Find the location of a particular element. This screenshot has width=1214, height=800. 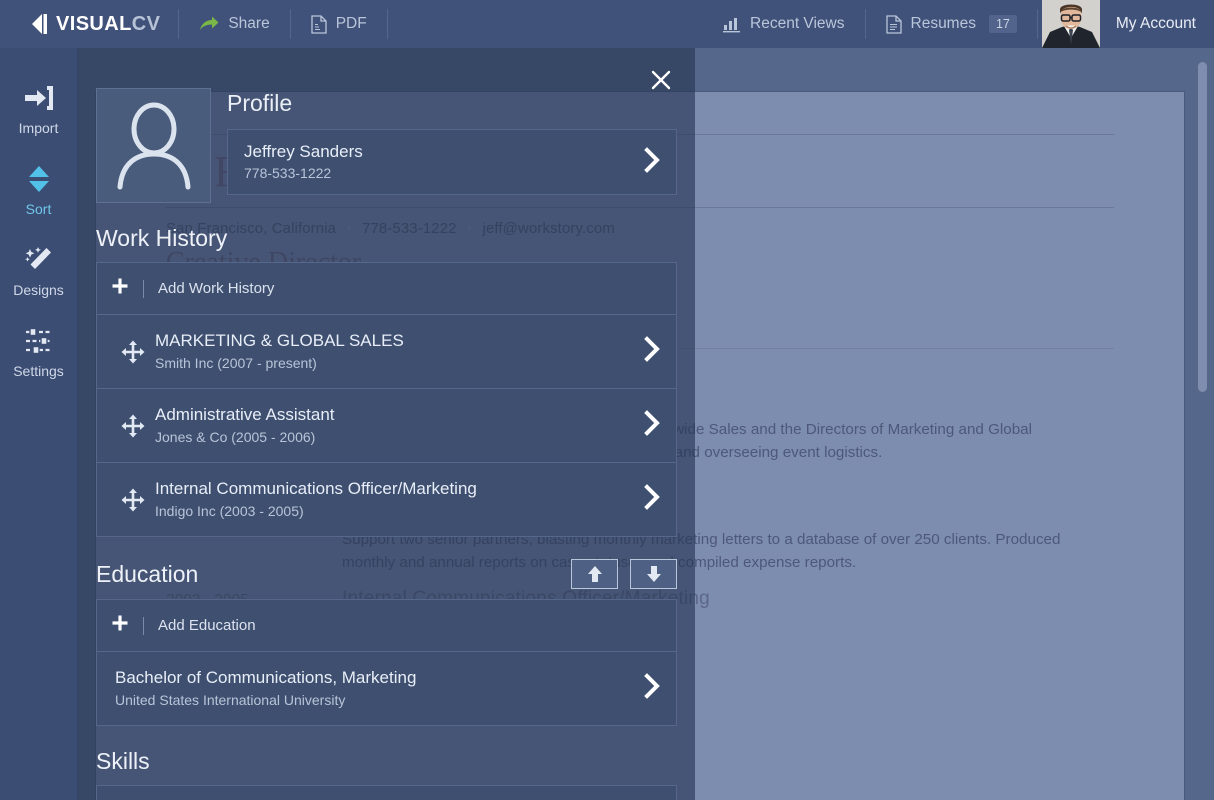

skills-first-row is located at coordinates (386, 793).